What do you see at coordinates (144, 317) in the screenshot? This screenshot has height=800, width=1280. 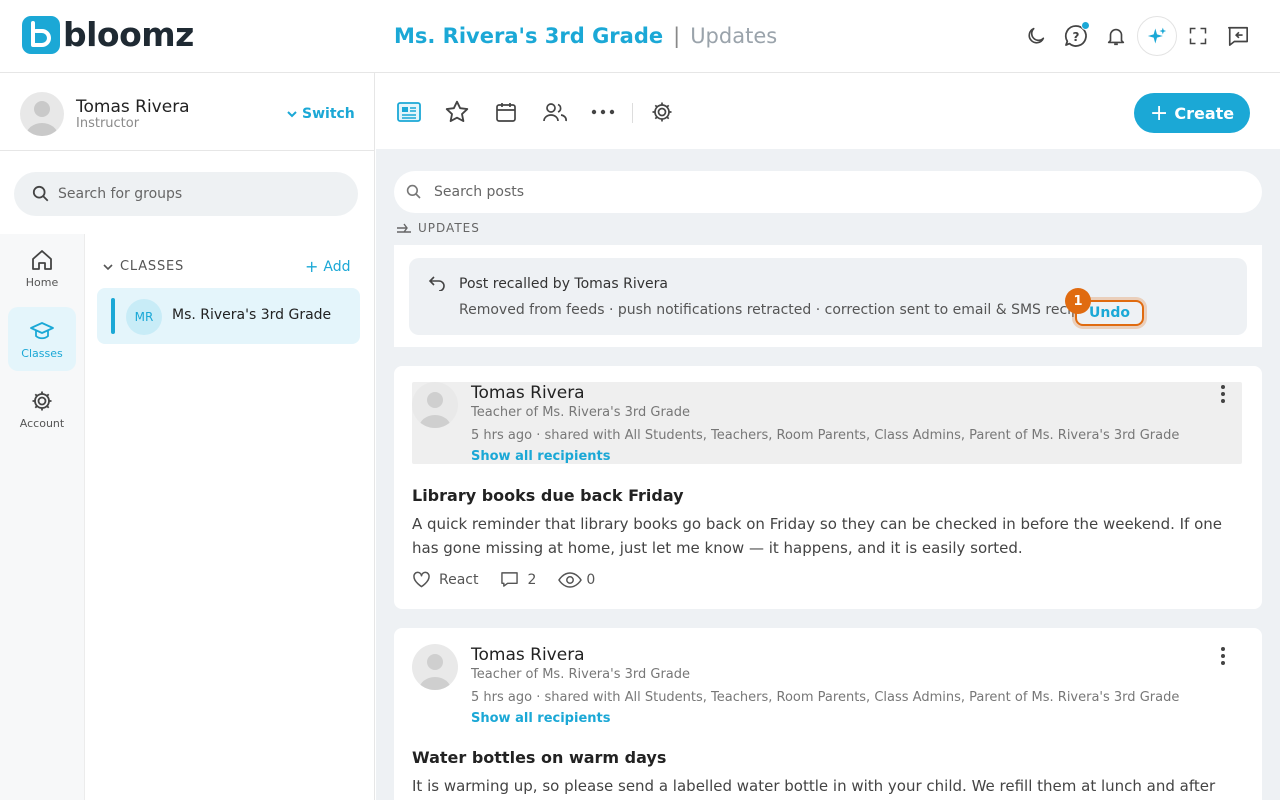 I see `class-badge: MR` at bounding box center [144, 317].